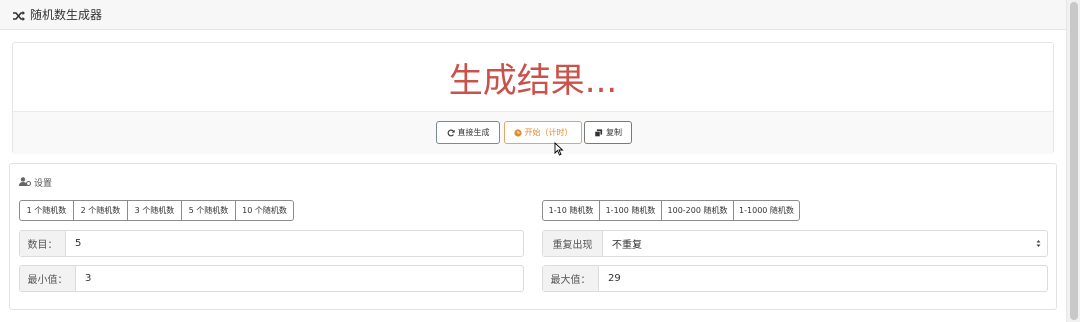  I want to click on copy-icon, so click(598, 132).